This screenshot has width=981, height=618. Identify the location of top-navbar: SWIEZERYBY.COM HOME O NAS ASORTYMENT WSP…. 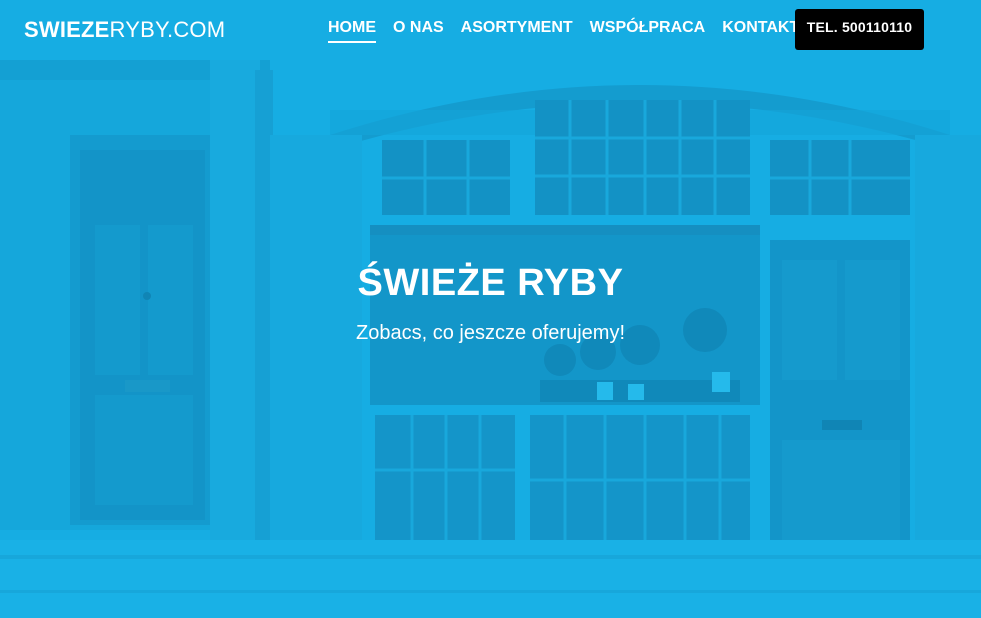
(490, 29).